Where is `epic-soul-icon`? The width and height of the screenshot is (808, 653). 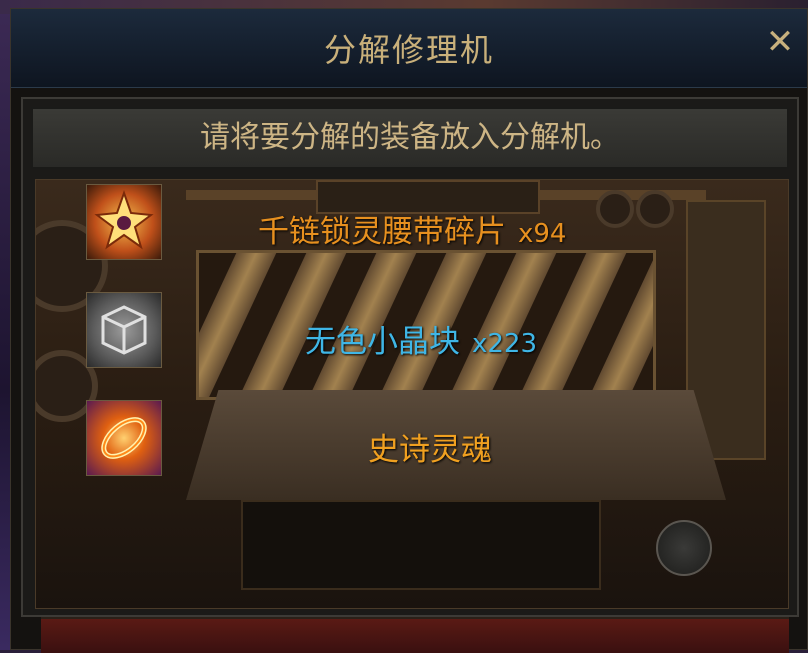 epic-soul-icon is located at coordinates (124, 438).